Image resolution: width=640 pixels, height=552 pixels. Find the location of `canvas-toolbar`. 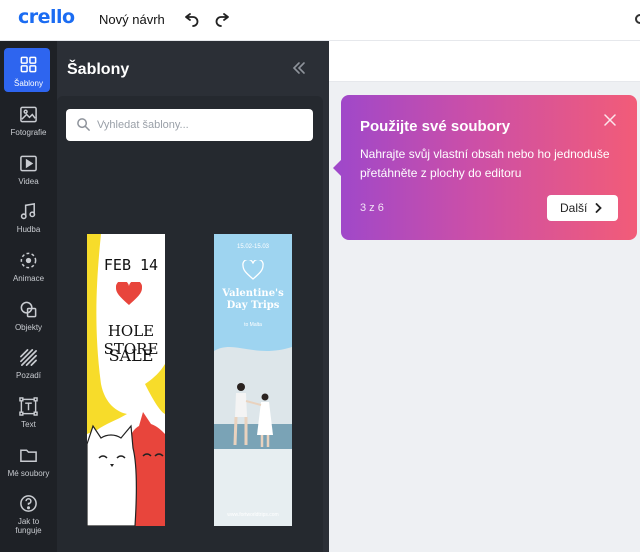

canvas-toolbar is located at coordinates (484, 61).